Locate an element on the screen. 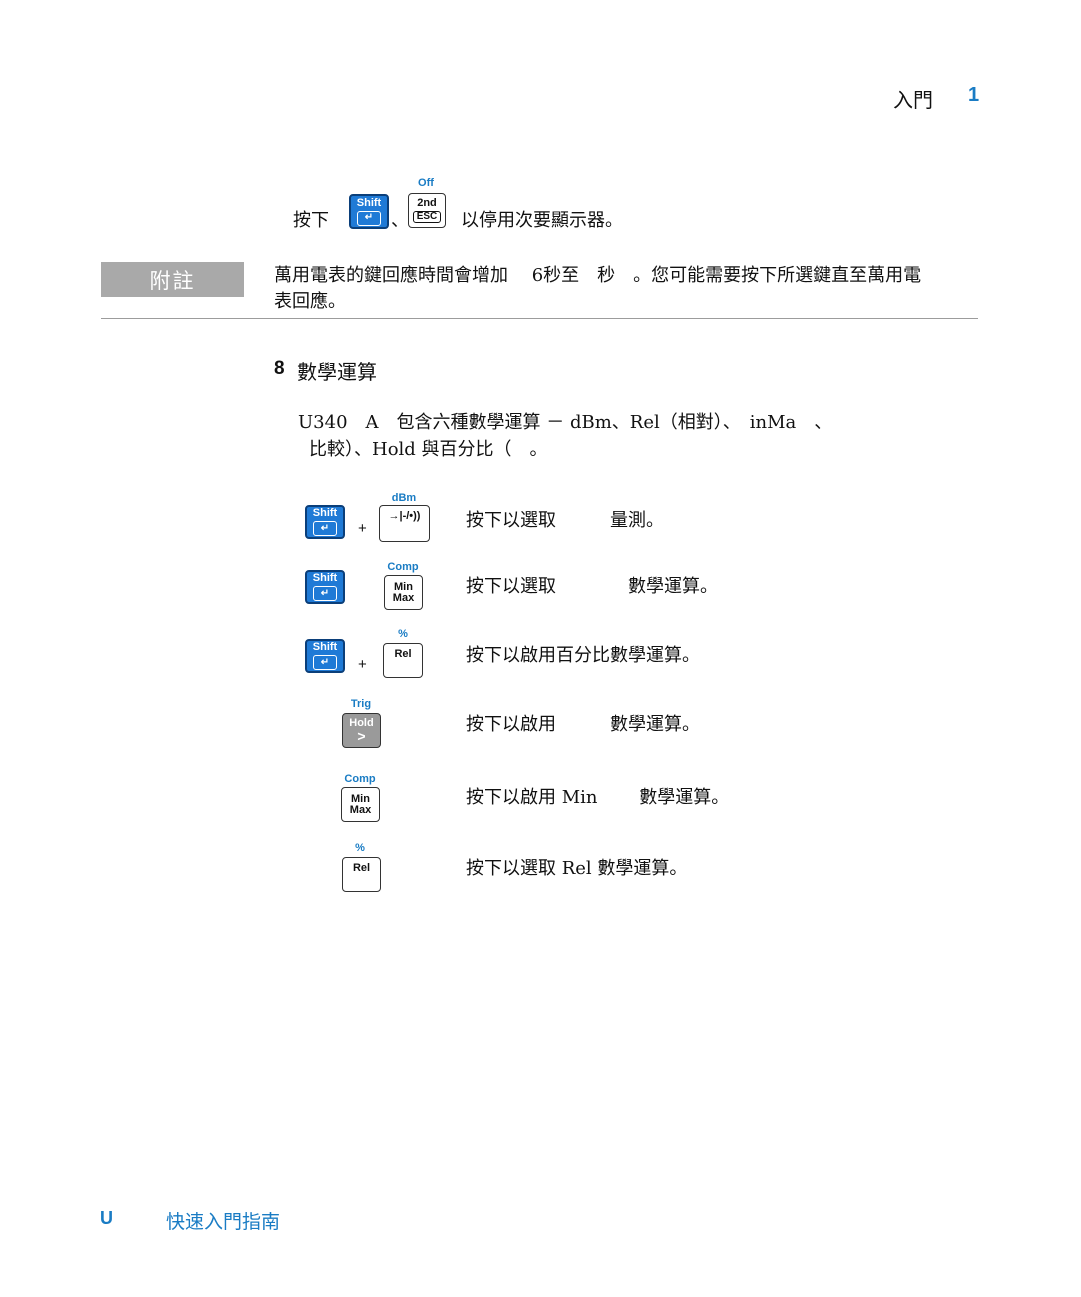 The image size is (1081, 1297). row-5-text: 按下以啟用 Min 數學運算。 is located at coordinates (598, 797).